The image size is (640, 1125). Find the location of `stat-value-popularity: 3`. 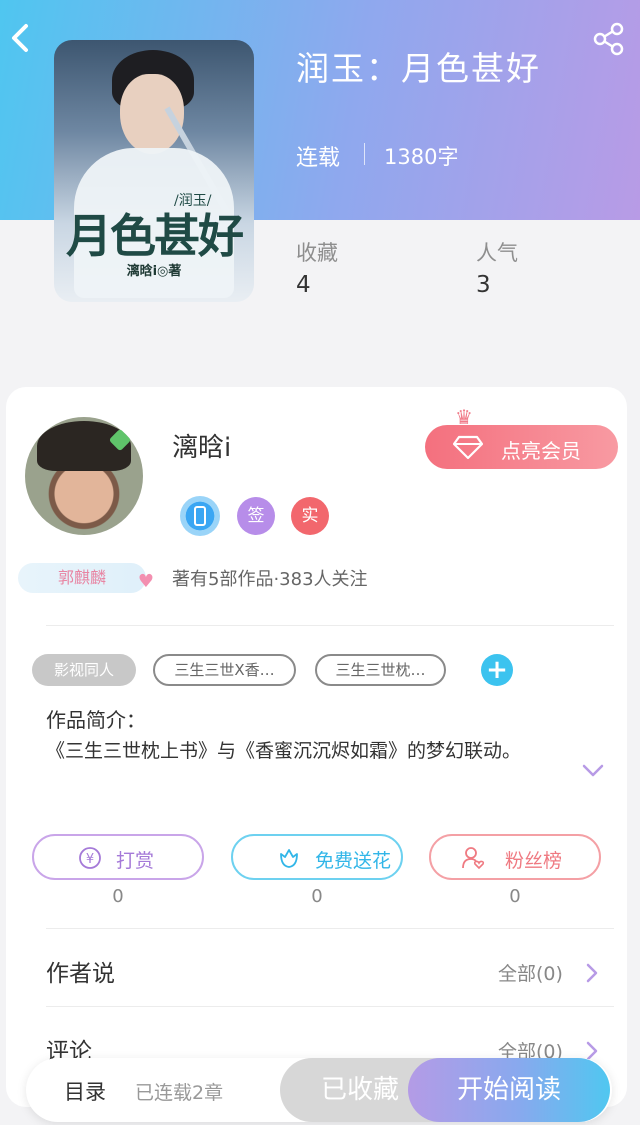

stat-value-popularity: 3 is located at coordinates (483, 285).